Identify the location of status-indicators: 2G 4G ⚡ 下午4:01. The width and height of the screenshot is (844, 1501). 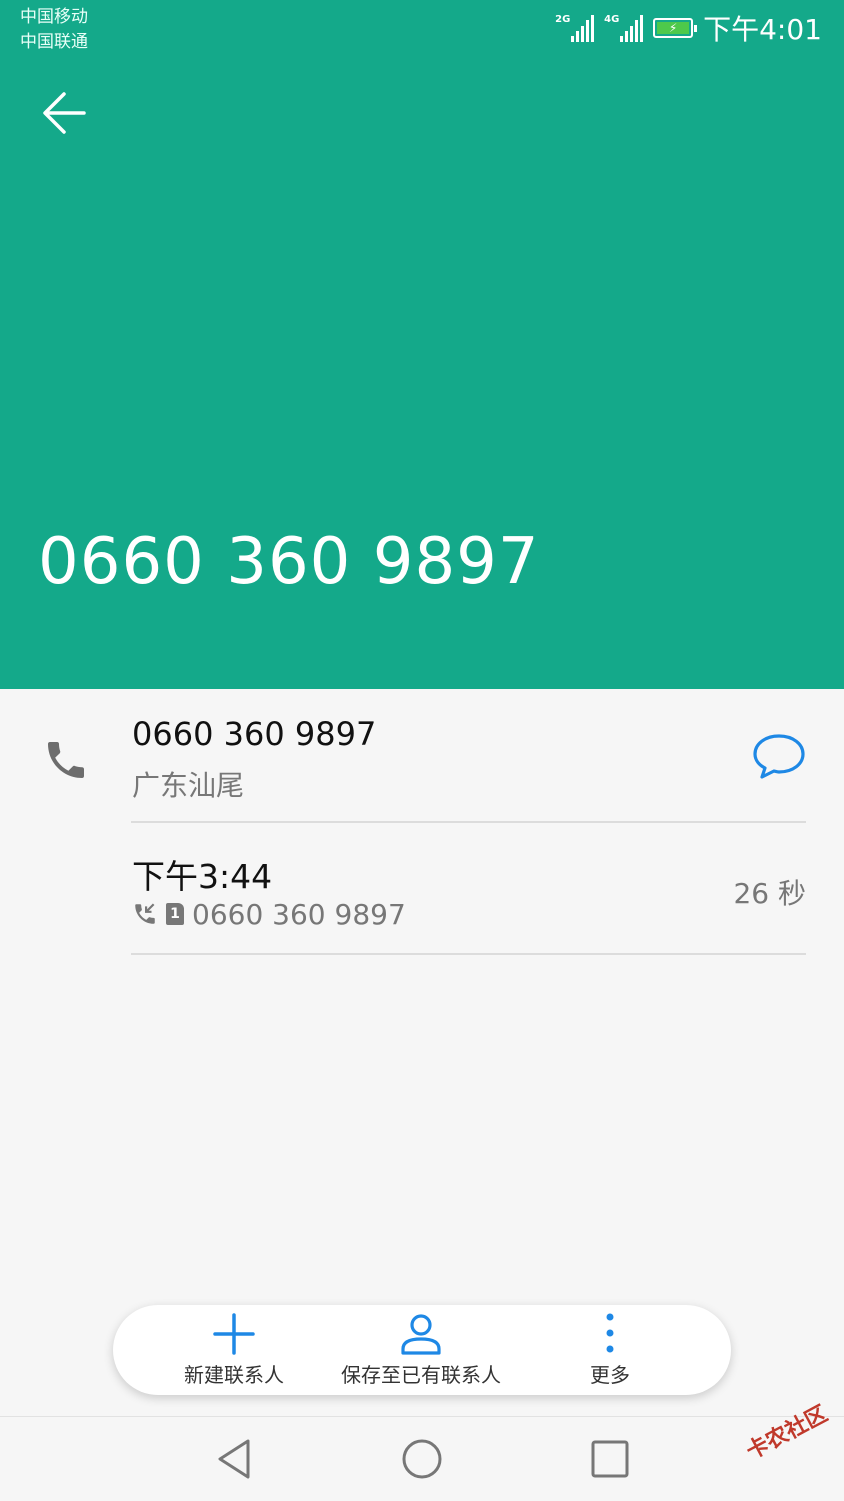
(688, 28).